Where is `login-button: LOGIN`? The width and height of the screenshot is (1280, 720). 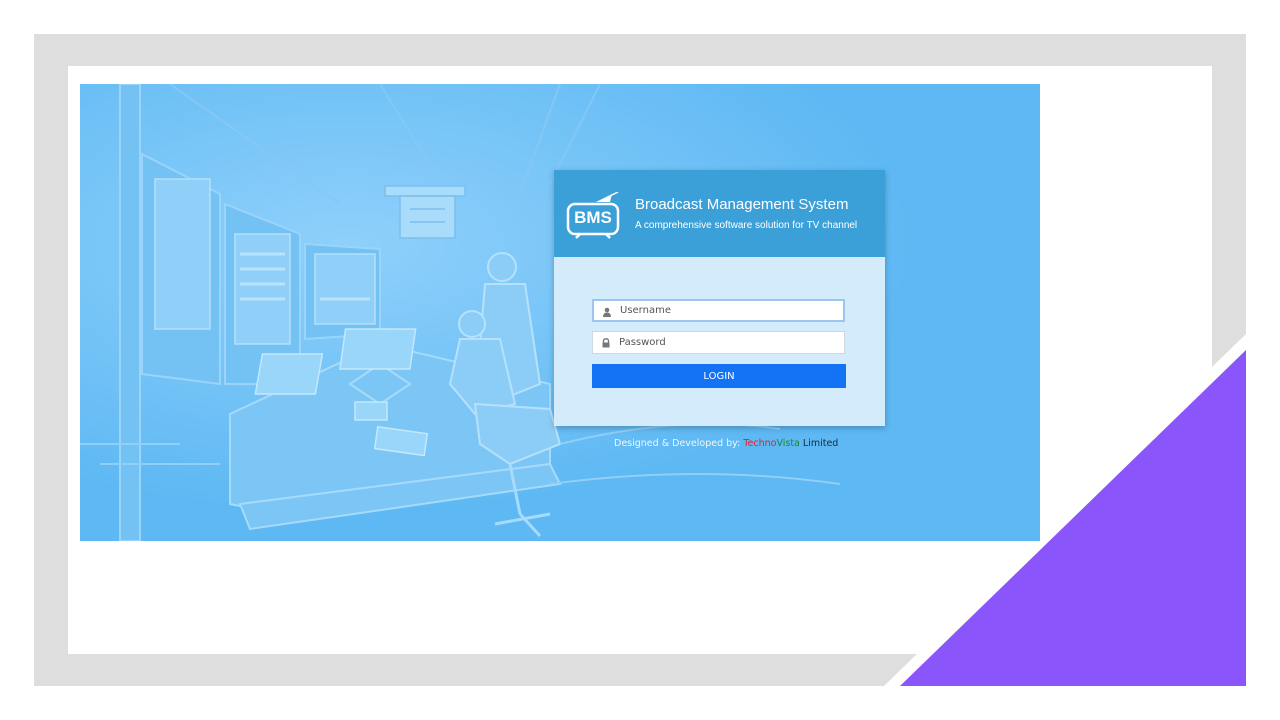 login-button: LOGIN is located at coordinates (719, 376).